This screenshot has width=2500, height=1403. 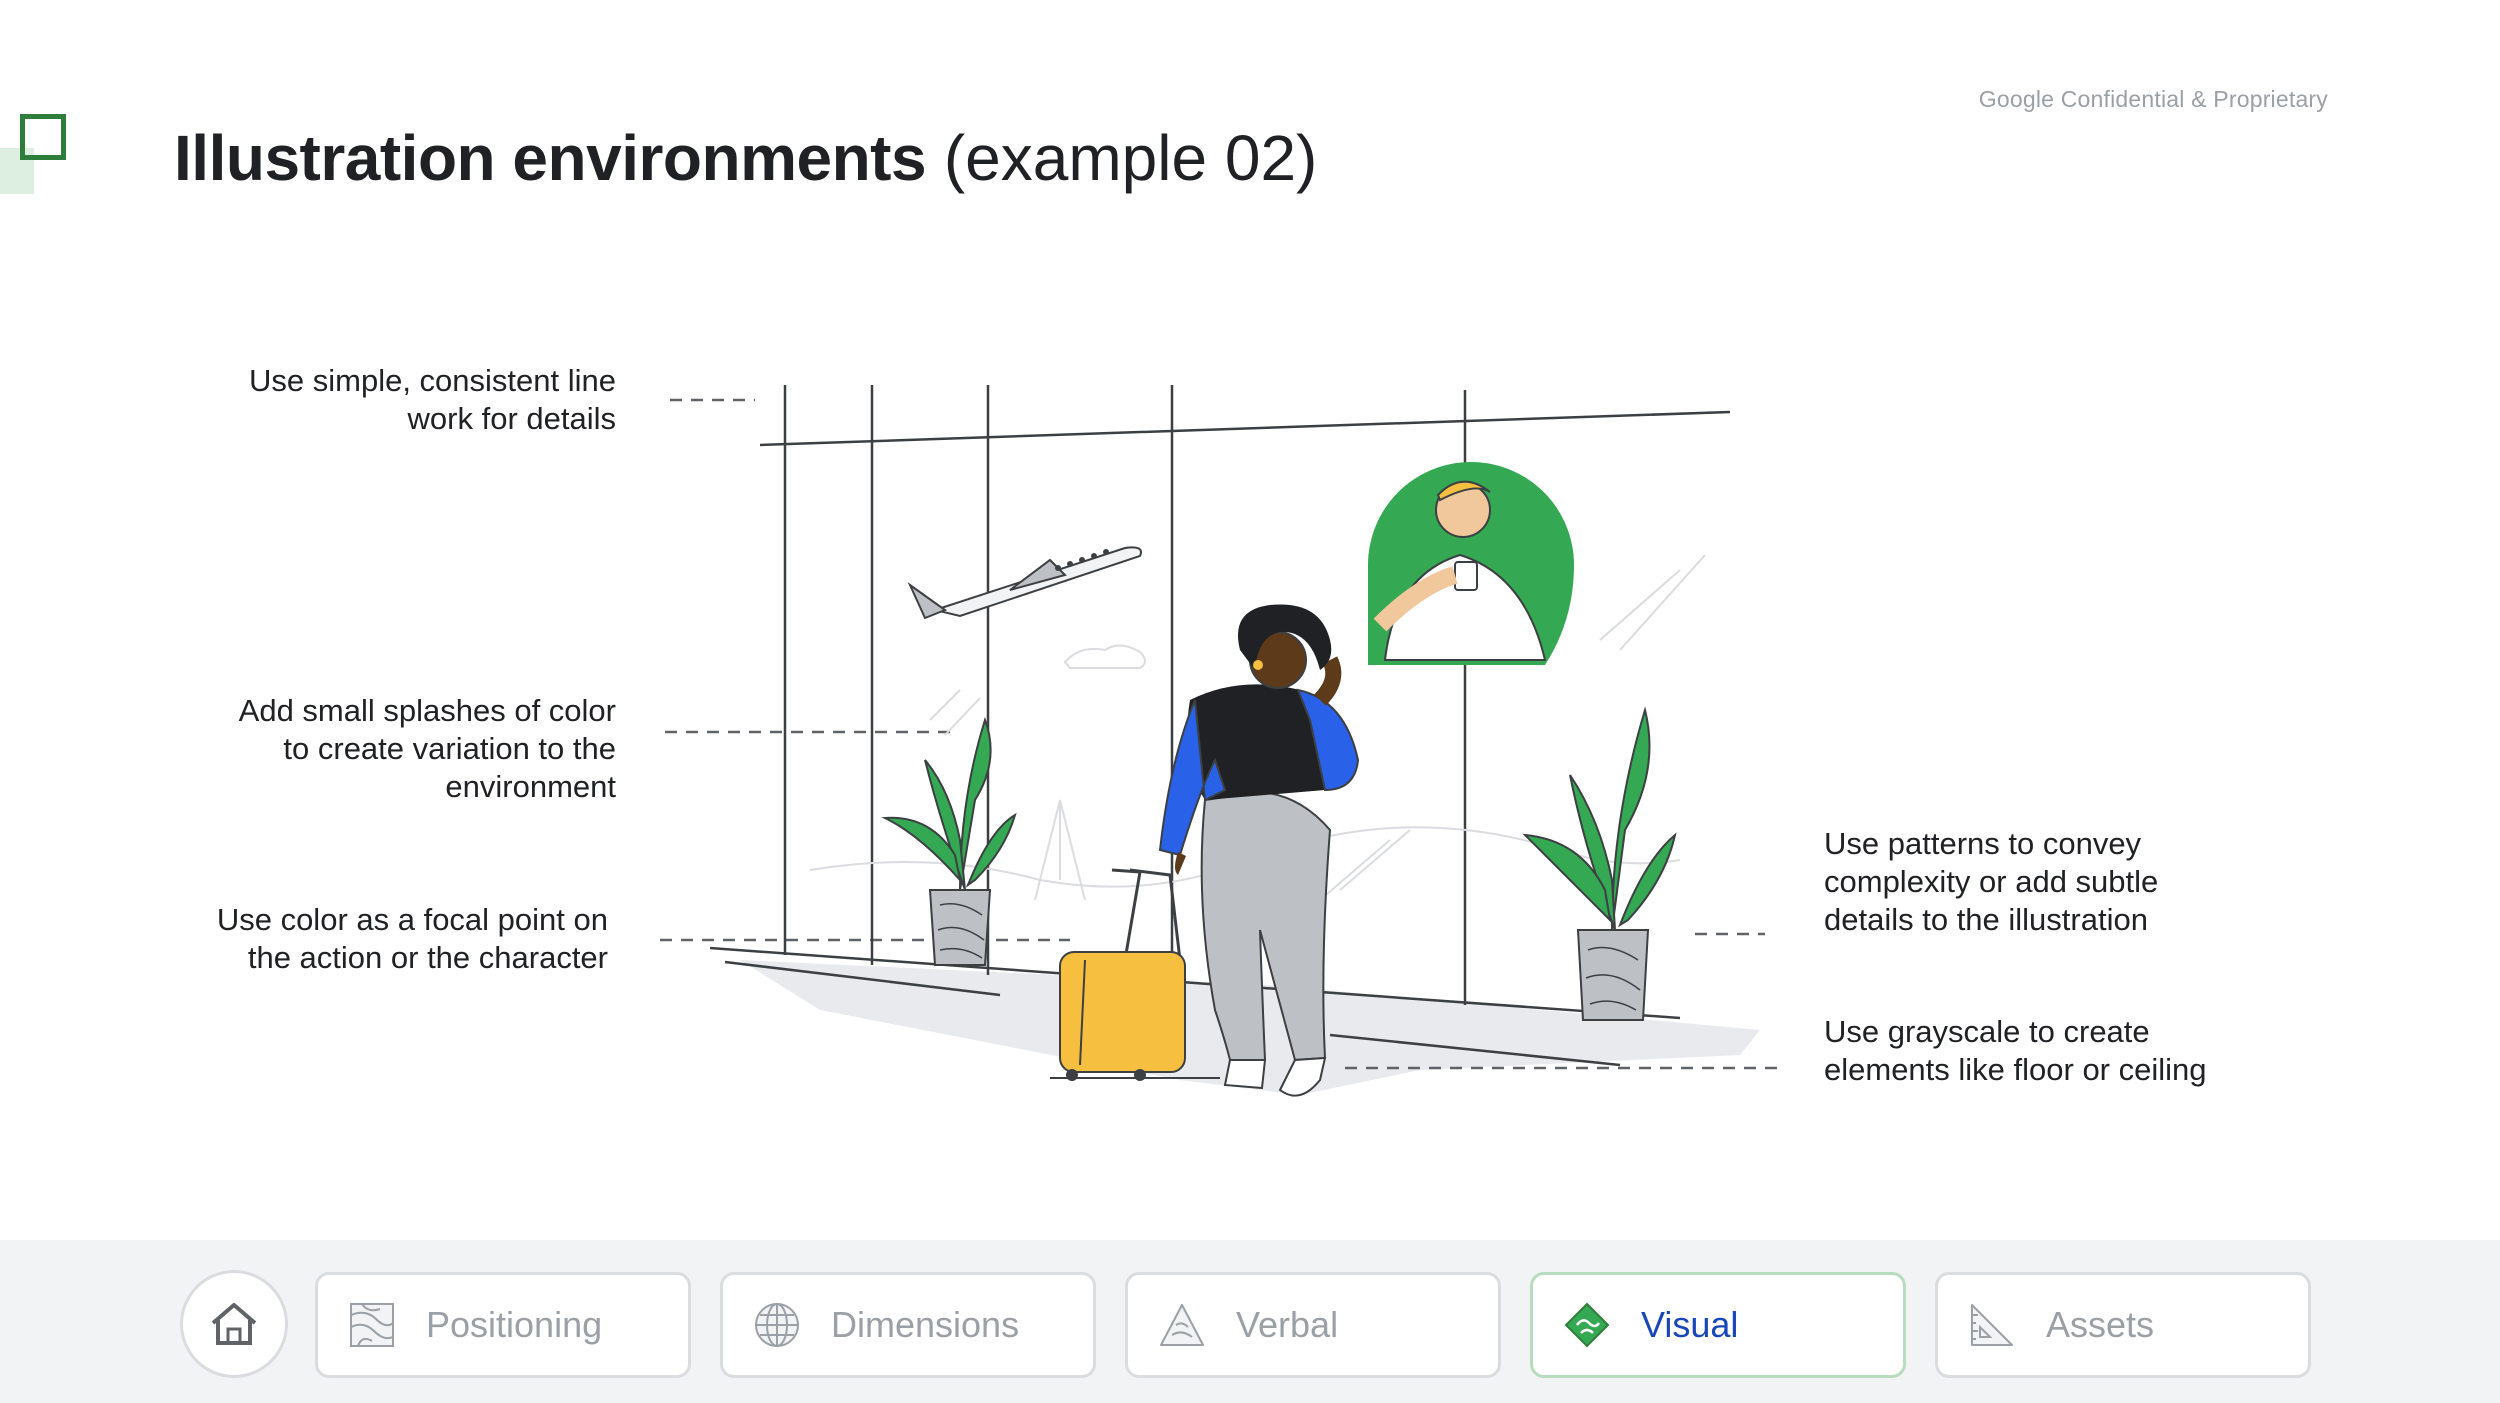 I want to click on woman-illustration, so click(x=1259, y=850).